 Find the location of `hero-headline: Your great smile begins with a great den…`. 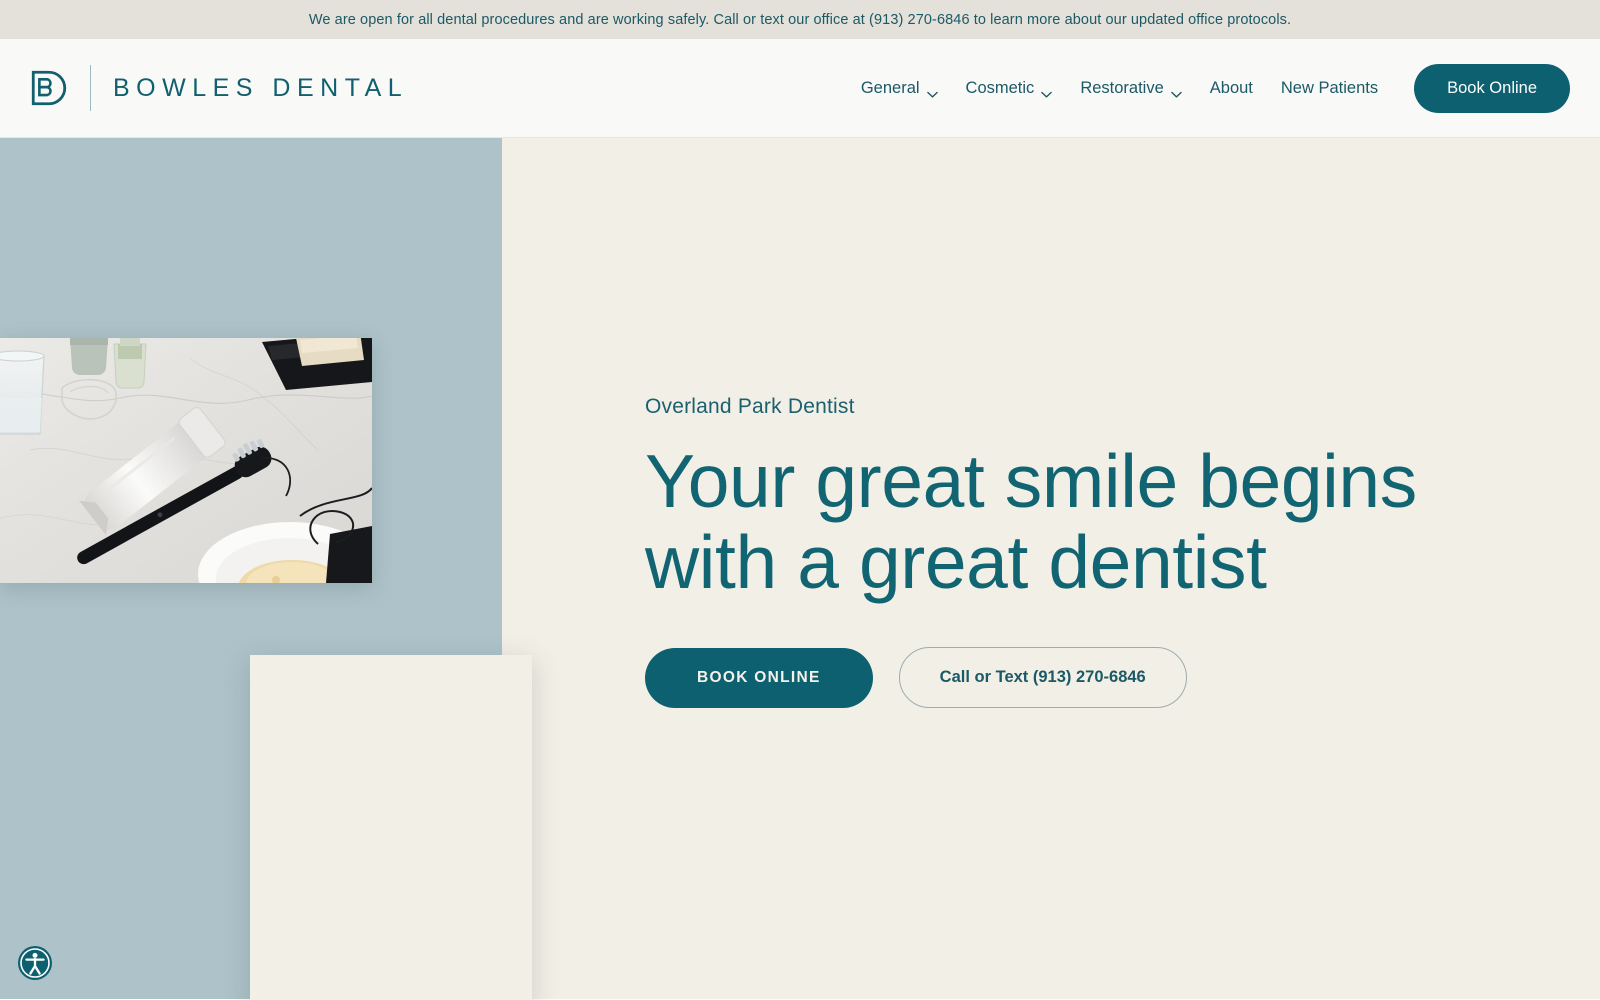

hero-headline: Your great smile begins with a great den… is located at coordinates (1031, 521).